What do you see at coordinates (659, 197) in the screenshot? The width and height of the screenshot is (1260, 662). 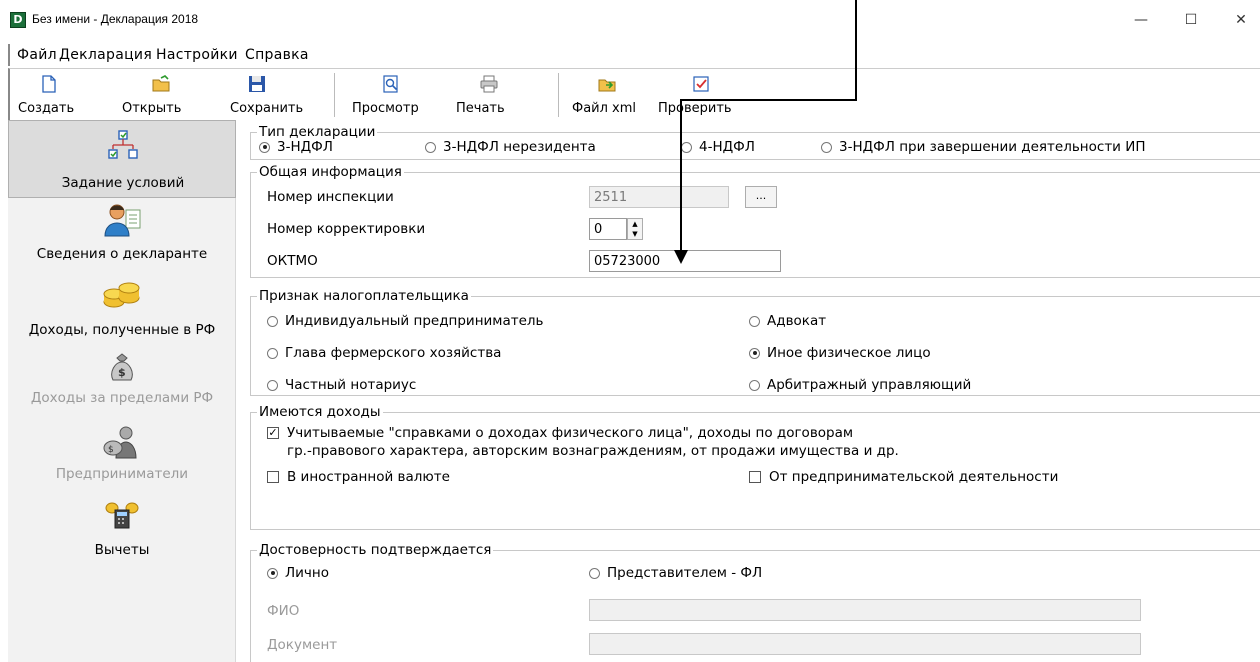 I see `inspection-number-field` at bounding box center [659, 197].